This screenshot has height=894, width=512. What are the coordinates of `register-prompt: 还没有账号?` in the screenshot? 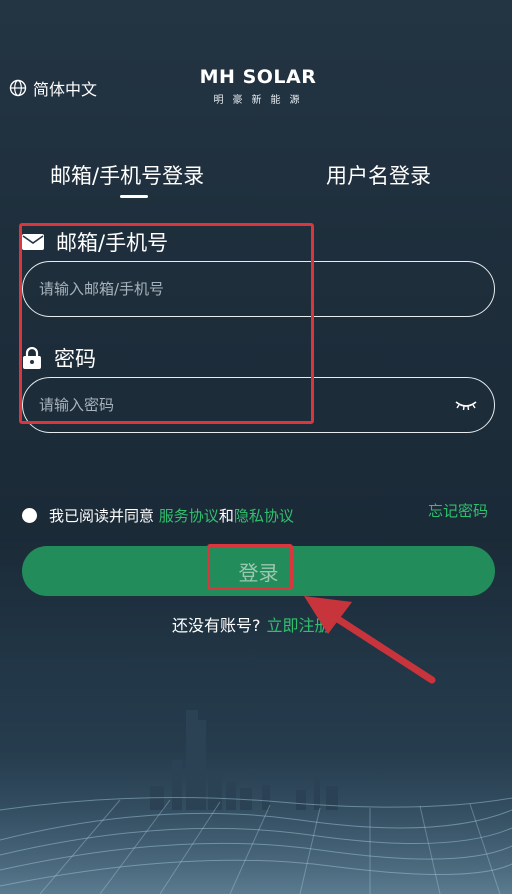 It's located at (216, 625).